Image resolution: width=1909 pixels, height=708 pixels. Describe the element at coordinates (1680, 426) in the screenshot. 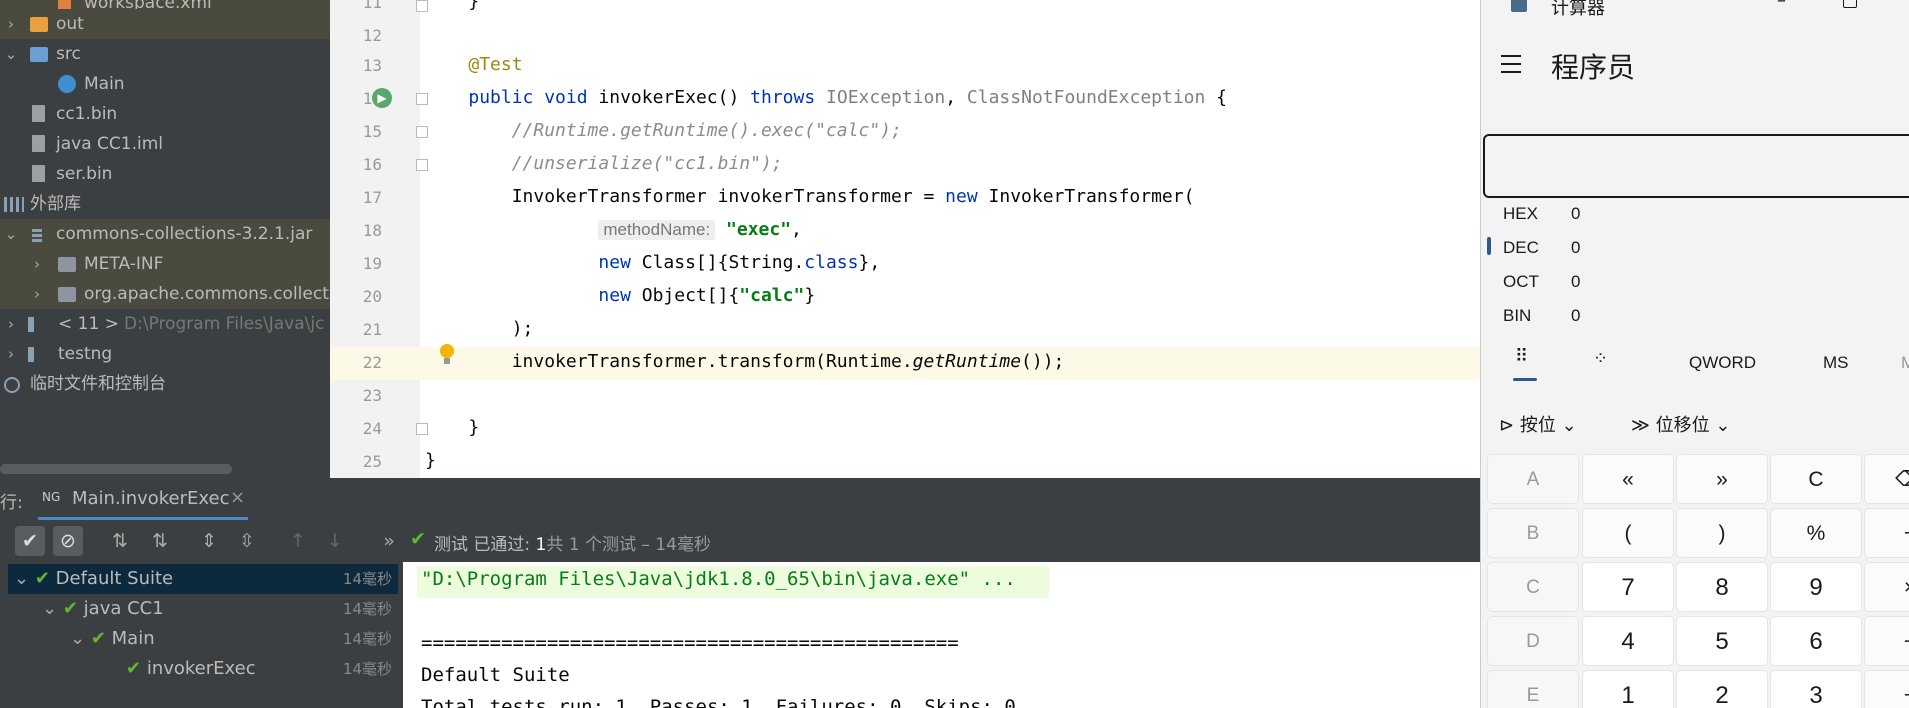

I see `bitshift-dropdown: ≫ 位移位 ⌄` at that location.